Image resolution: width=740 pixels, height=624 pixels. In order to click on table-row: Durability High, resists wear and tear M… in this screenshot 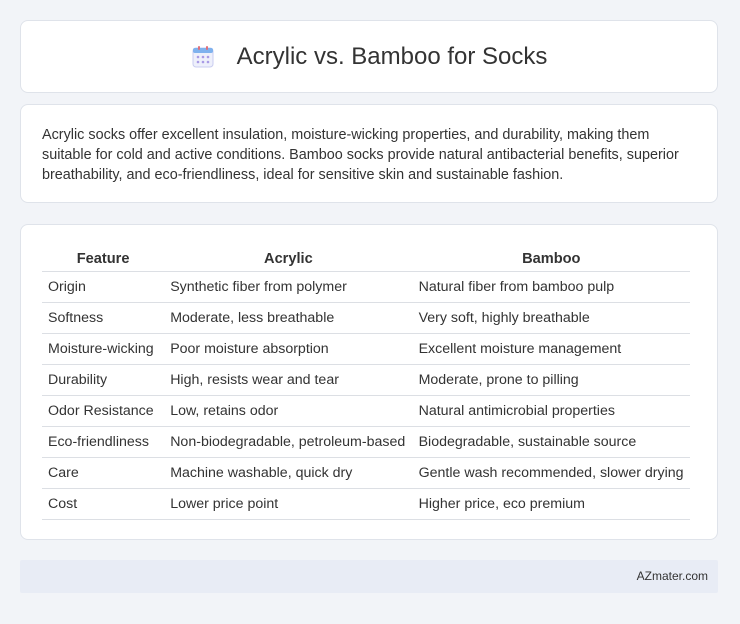, I will do `click(366, 380)`.